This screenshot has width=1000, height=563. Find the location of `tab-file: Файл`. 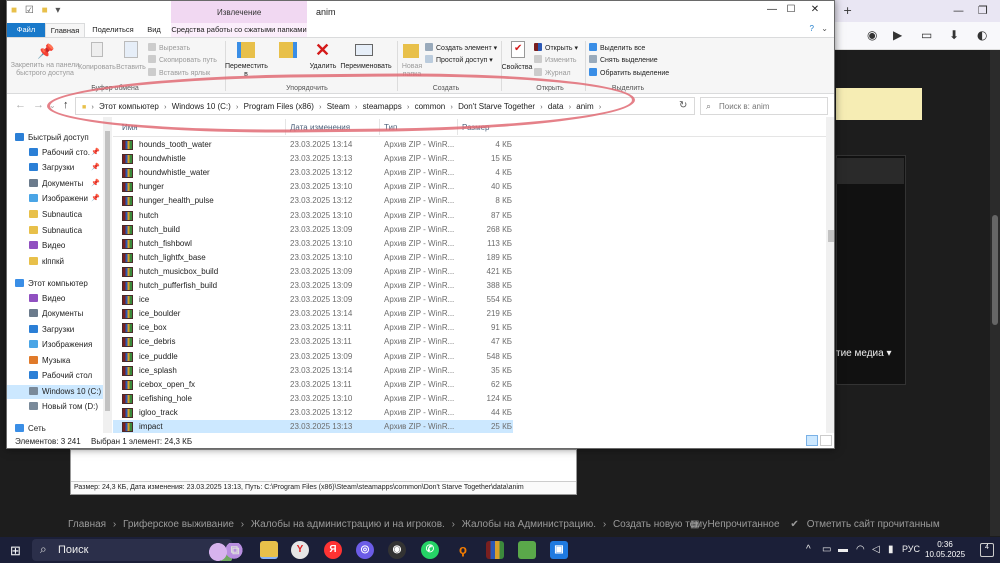

tab-file: Файл is located at coordinates (26, 30).